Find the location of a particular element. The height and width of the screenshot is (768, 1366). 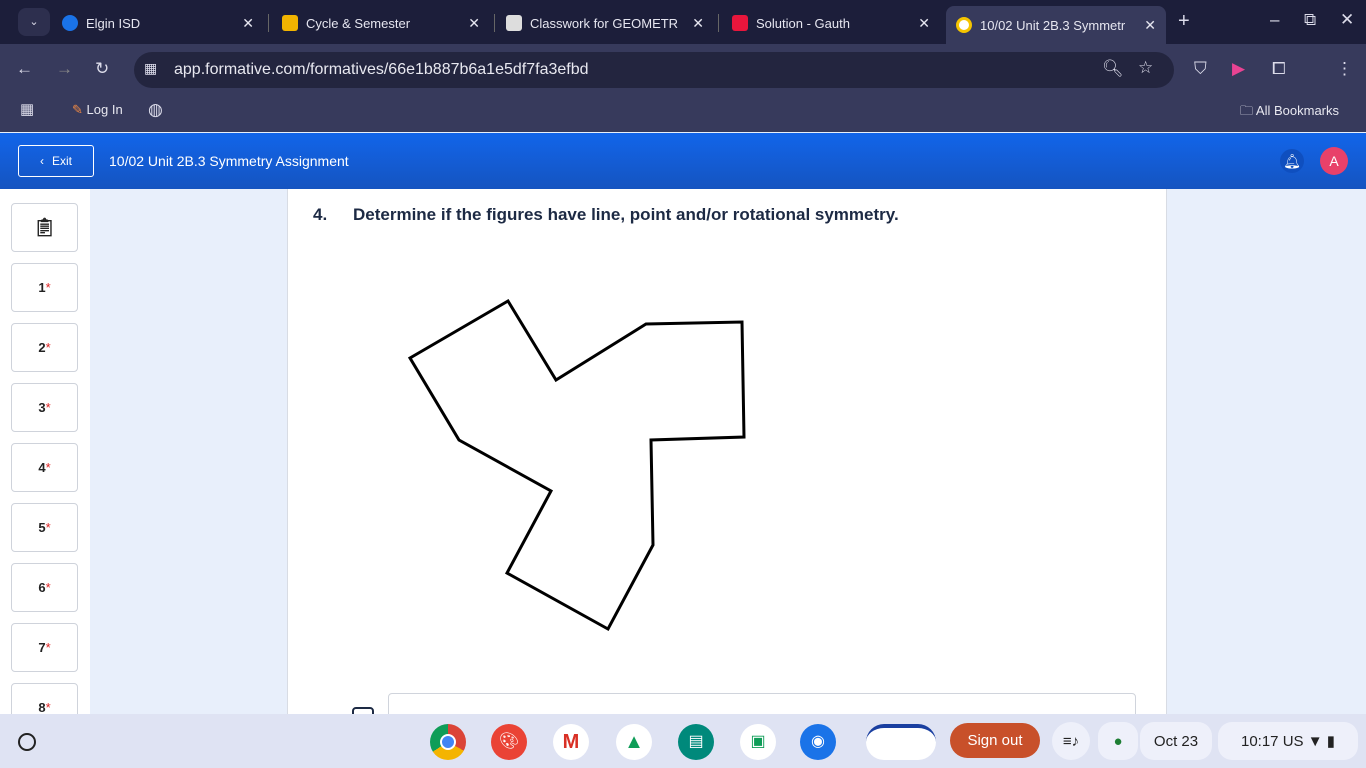

globe-icon: ◍ is located at coordinates (155, 110).